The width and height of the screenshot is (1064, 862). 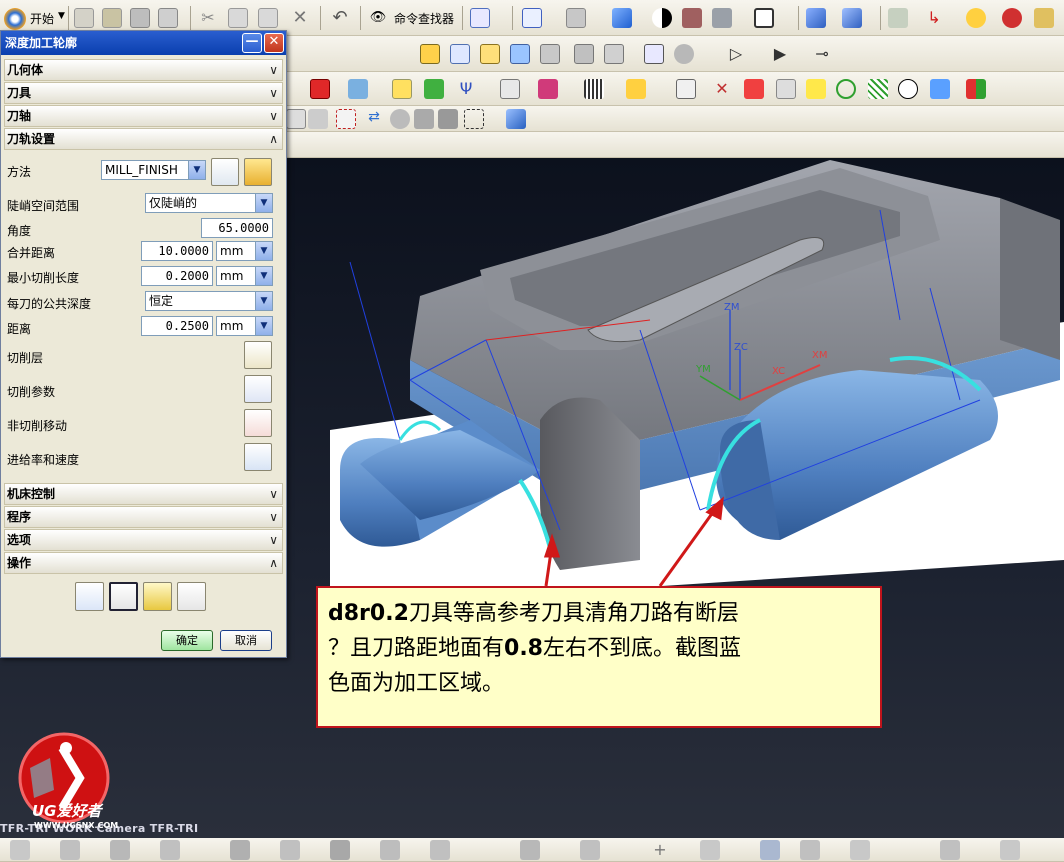 I want to click on section-tool: 刀具 ∨, so click(x=143, y=93).